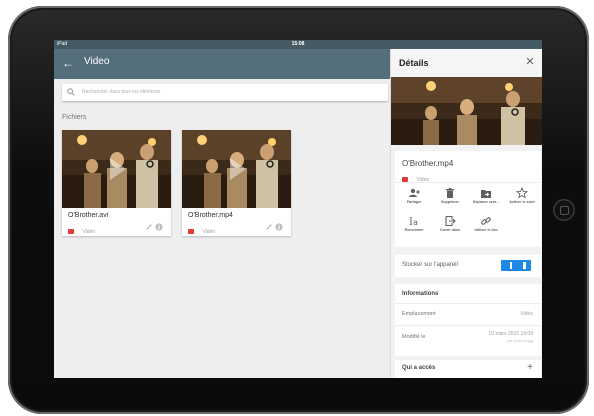  Describe the element at coordinates (97, 61) in the screenshot. I see `page-title: Video` at that location.